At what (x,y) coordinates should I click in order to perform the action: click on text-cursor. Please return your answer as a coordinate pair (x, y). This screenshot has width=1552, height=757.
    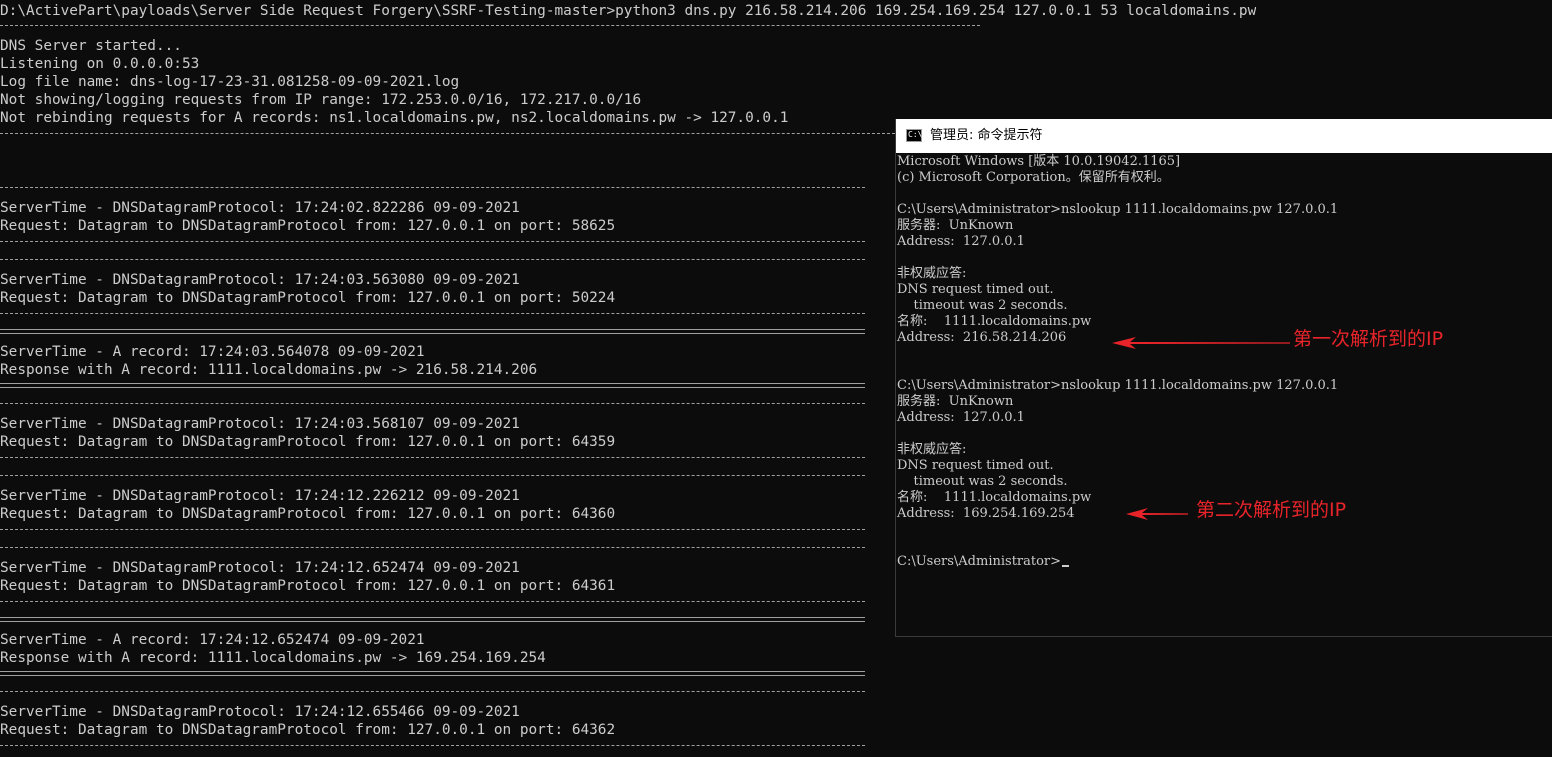
    Looking at the image, I should click on (1066, 566).